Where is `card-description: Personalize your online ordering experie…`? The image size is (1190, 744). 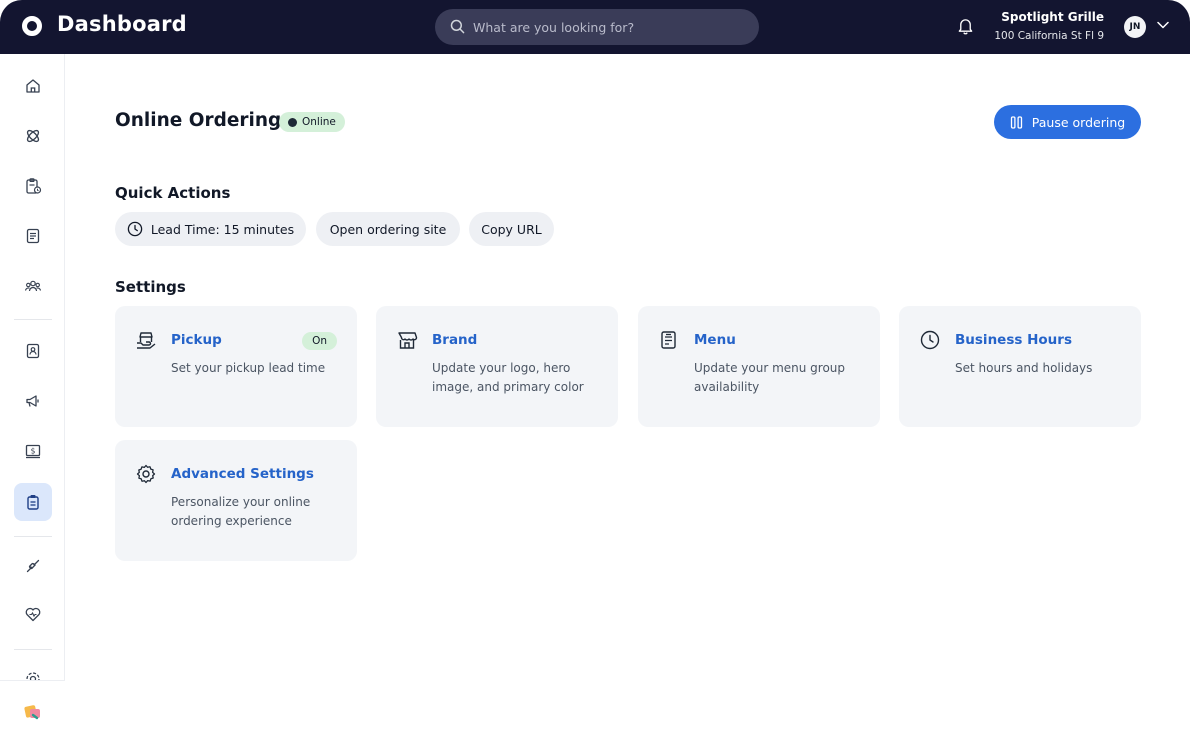 card-description: Personalize your online ordering experie… is located at coordinates (241, 511).